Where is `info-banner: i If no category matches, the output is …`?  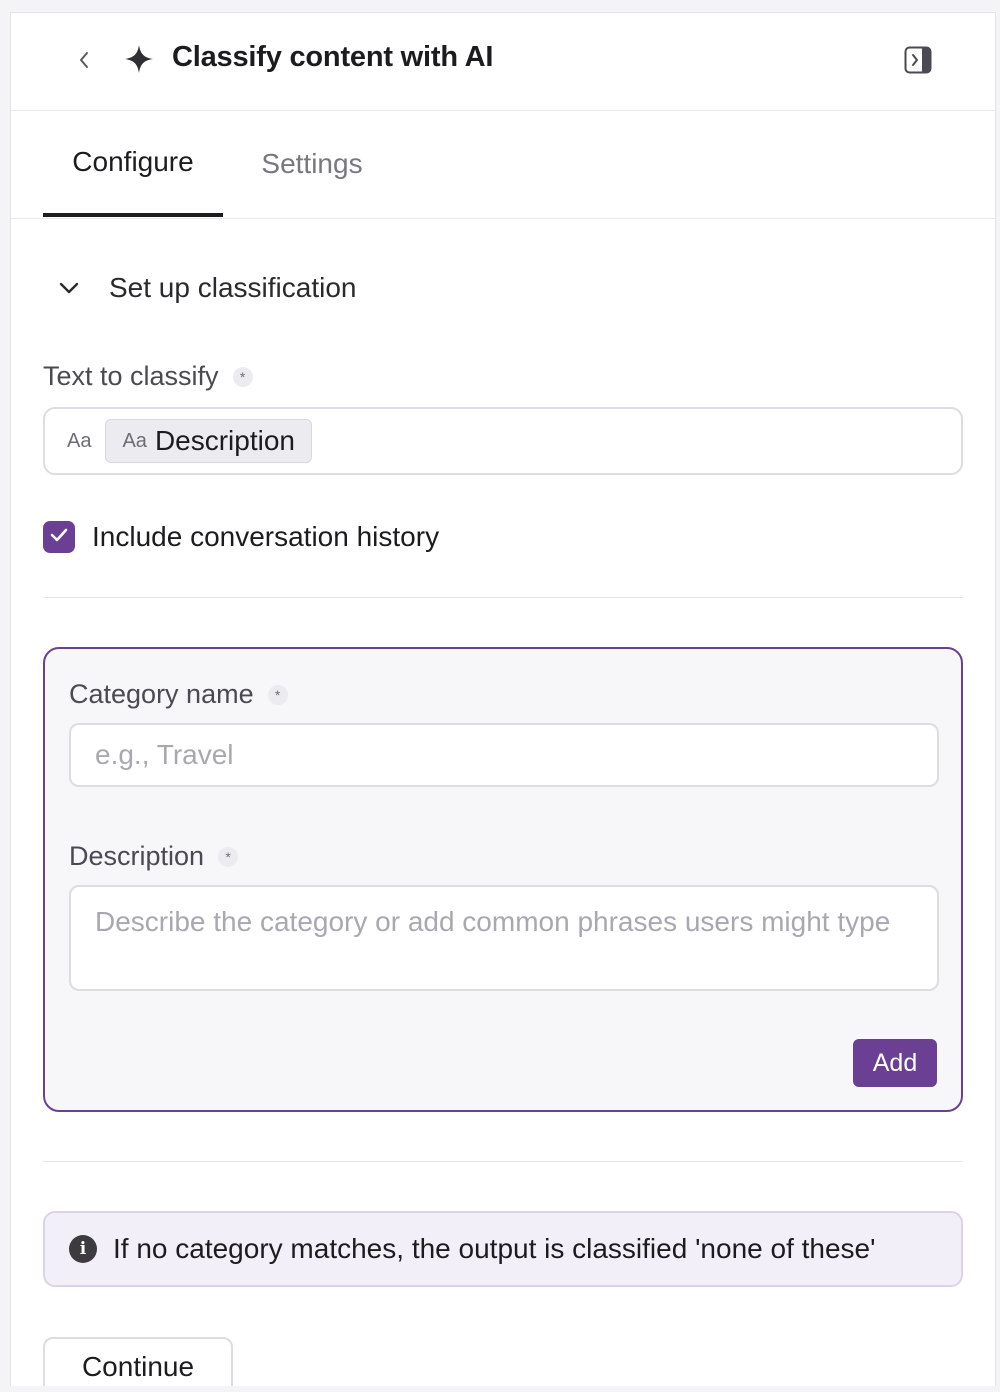
info-banner: i If no category matches, the output is … is located at coordinates (503, 1249).